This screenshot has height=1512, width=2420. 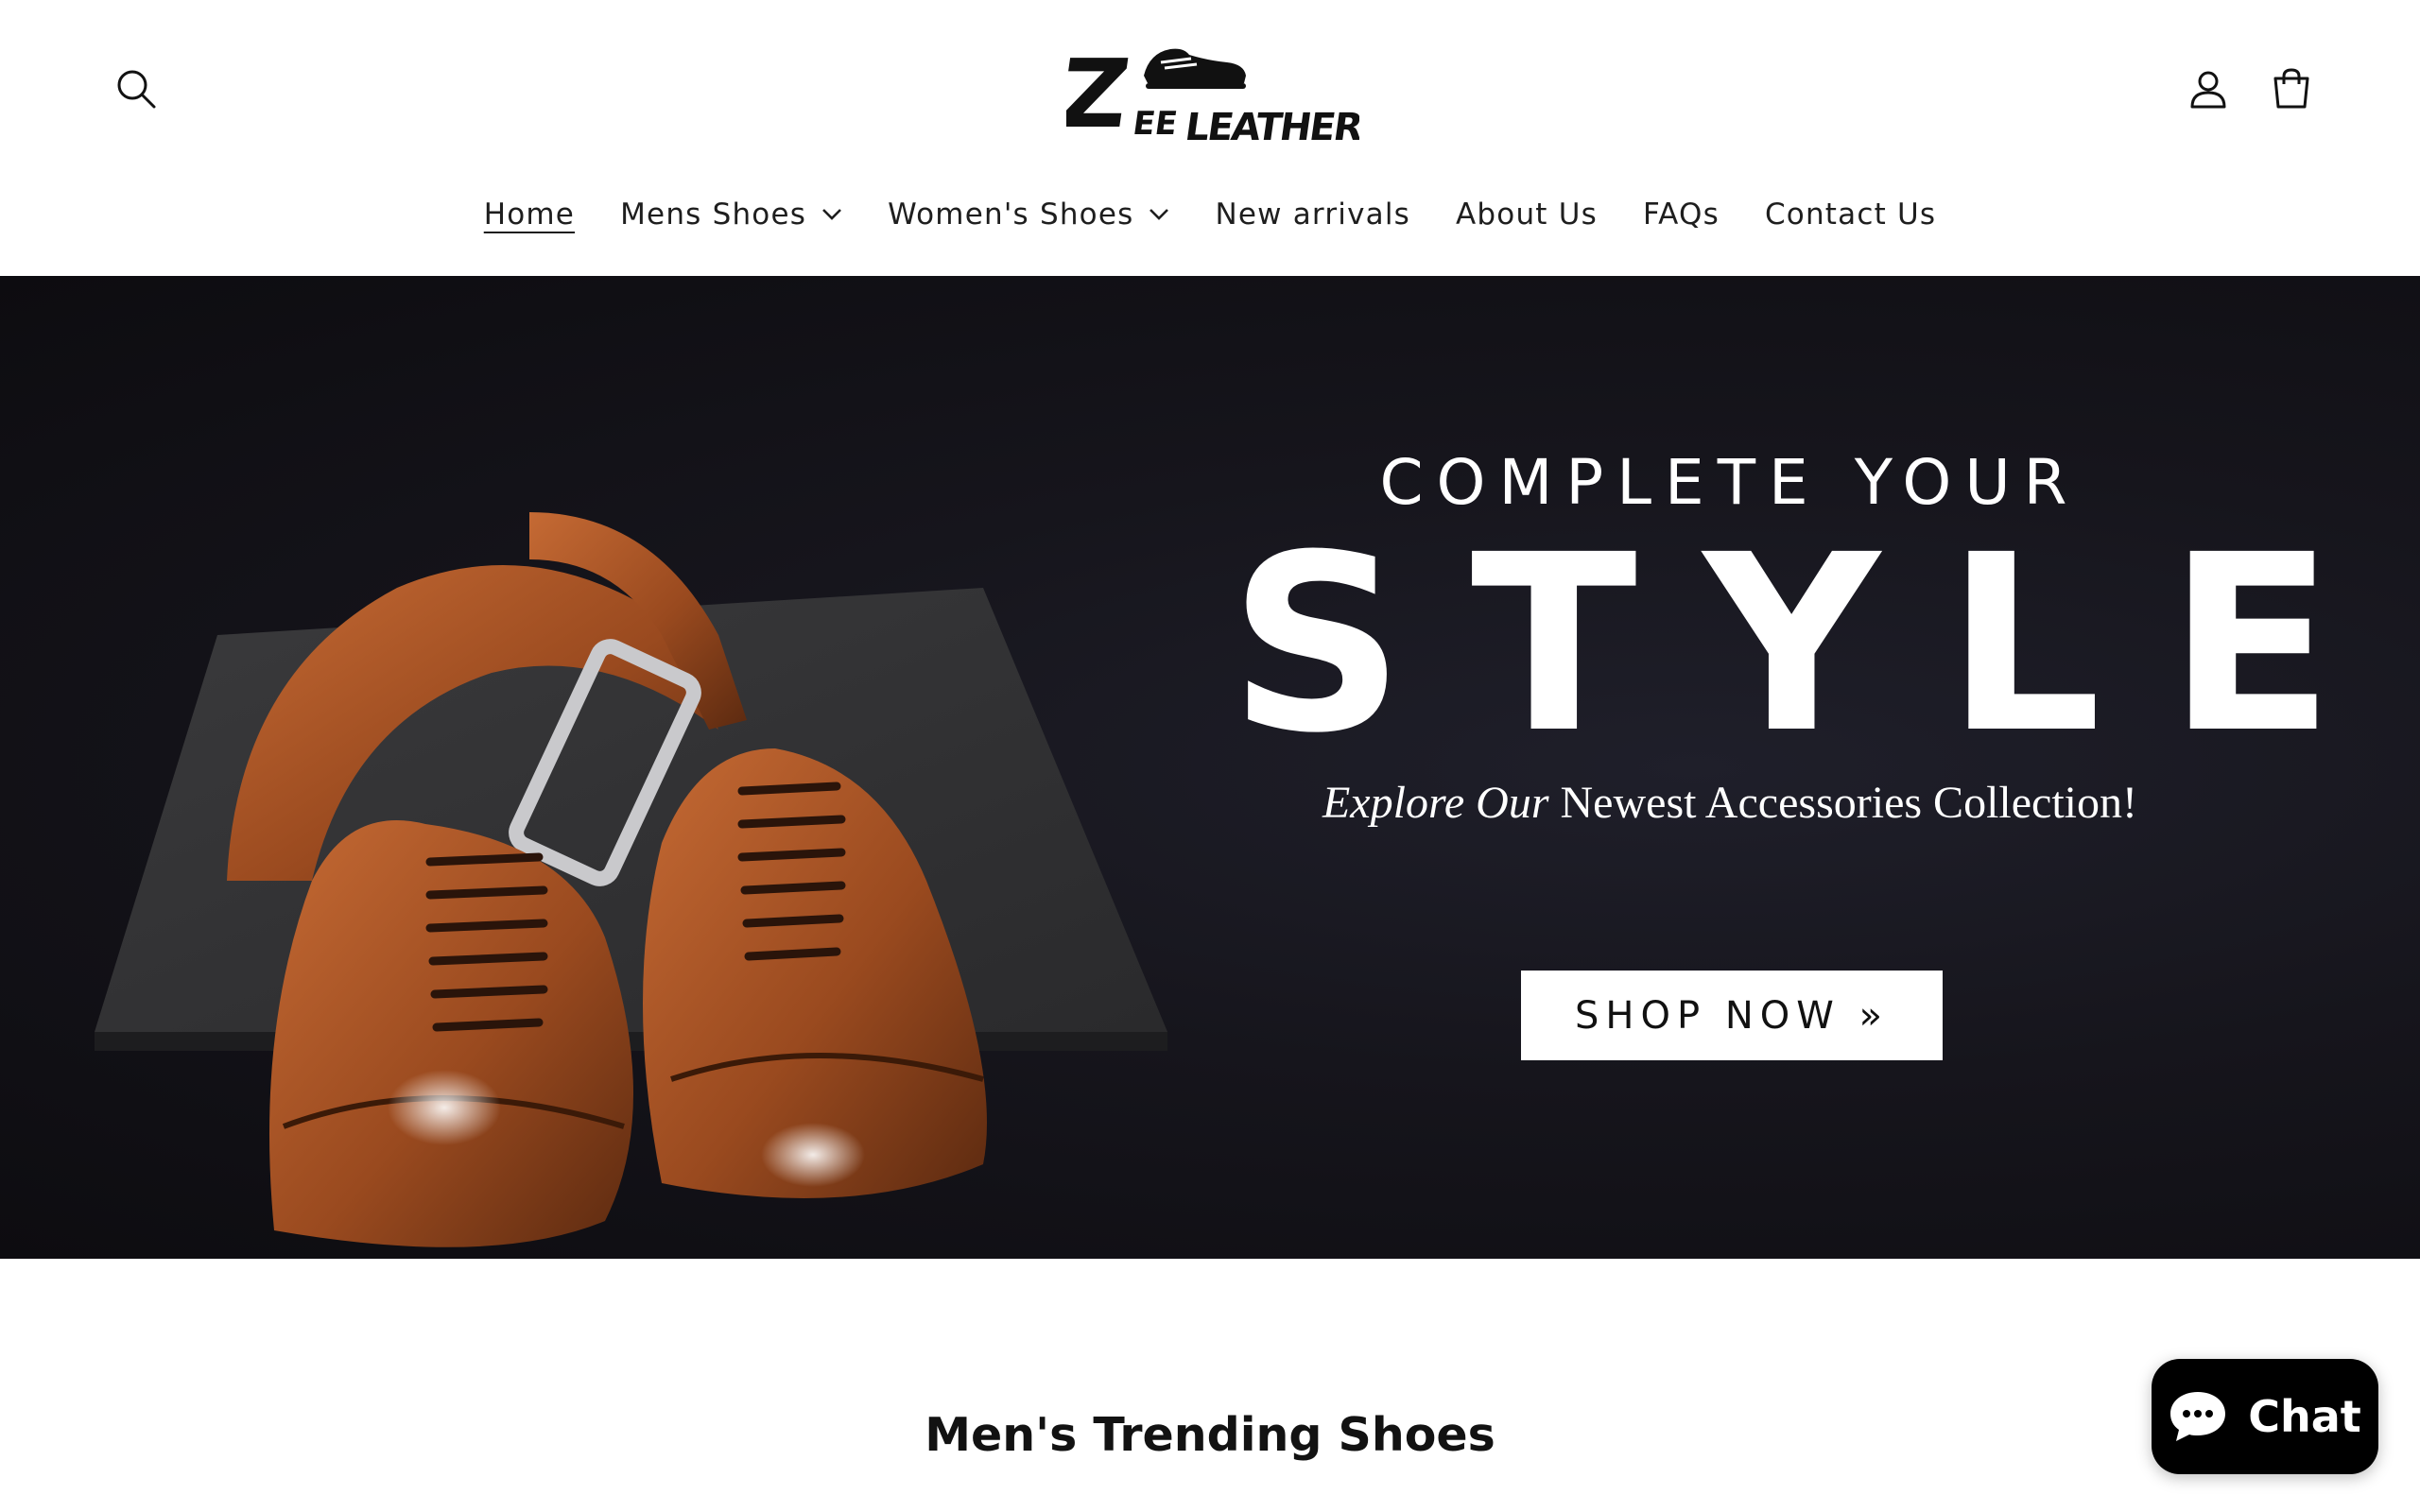 I want to click on shop-now-button: SHOP NOW », so click(x=1732, y=1015).